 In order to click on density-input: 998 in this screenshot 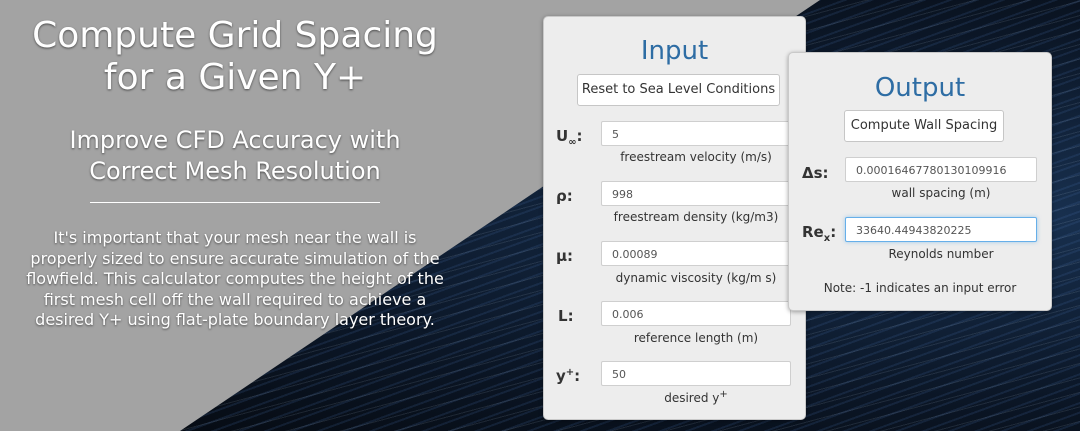, I will do `click(696, 193)`.